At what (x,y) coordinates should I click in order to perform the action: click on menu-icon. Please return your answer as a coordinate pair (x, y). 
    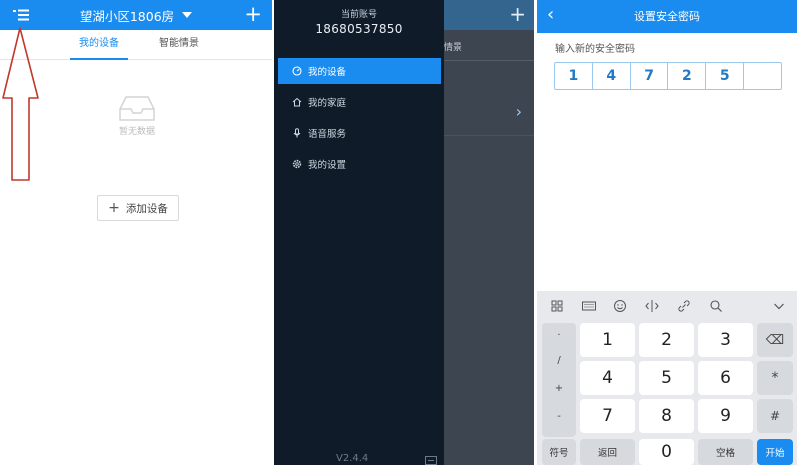
    Looking at the image, I should click on (21, 15).